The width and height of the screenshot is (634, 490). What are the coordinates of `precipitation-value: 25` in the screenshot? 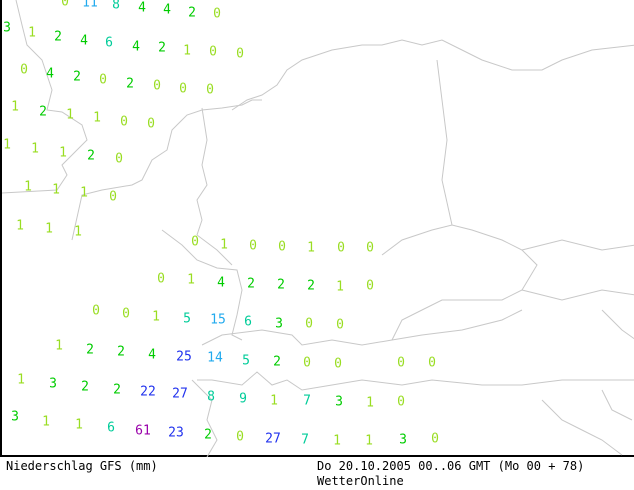 It's located at (184, 357).